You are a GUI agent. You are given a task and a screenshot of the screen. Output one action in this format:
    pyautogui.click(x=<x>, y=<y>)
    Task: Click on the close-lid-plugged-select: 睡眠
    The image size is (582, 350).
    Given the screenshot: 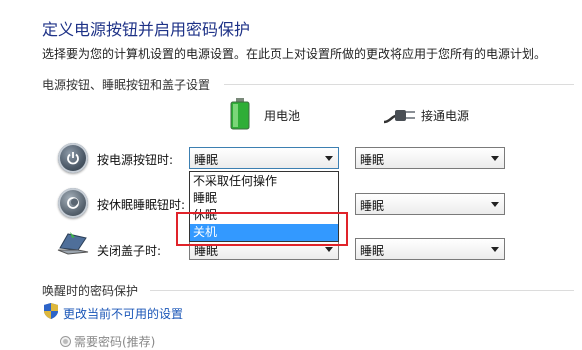 What is the action you would take?
    pyautogui.click(x=430, y=249)
    